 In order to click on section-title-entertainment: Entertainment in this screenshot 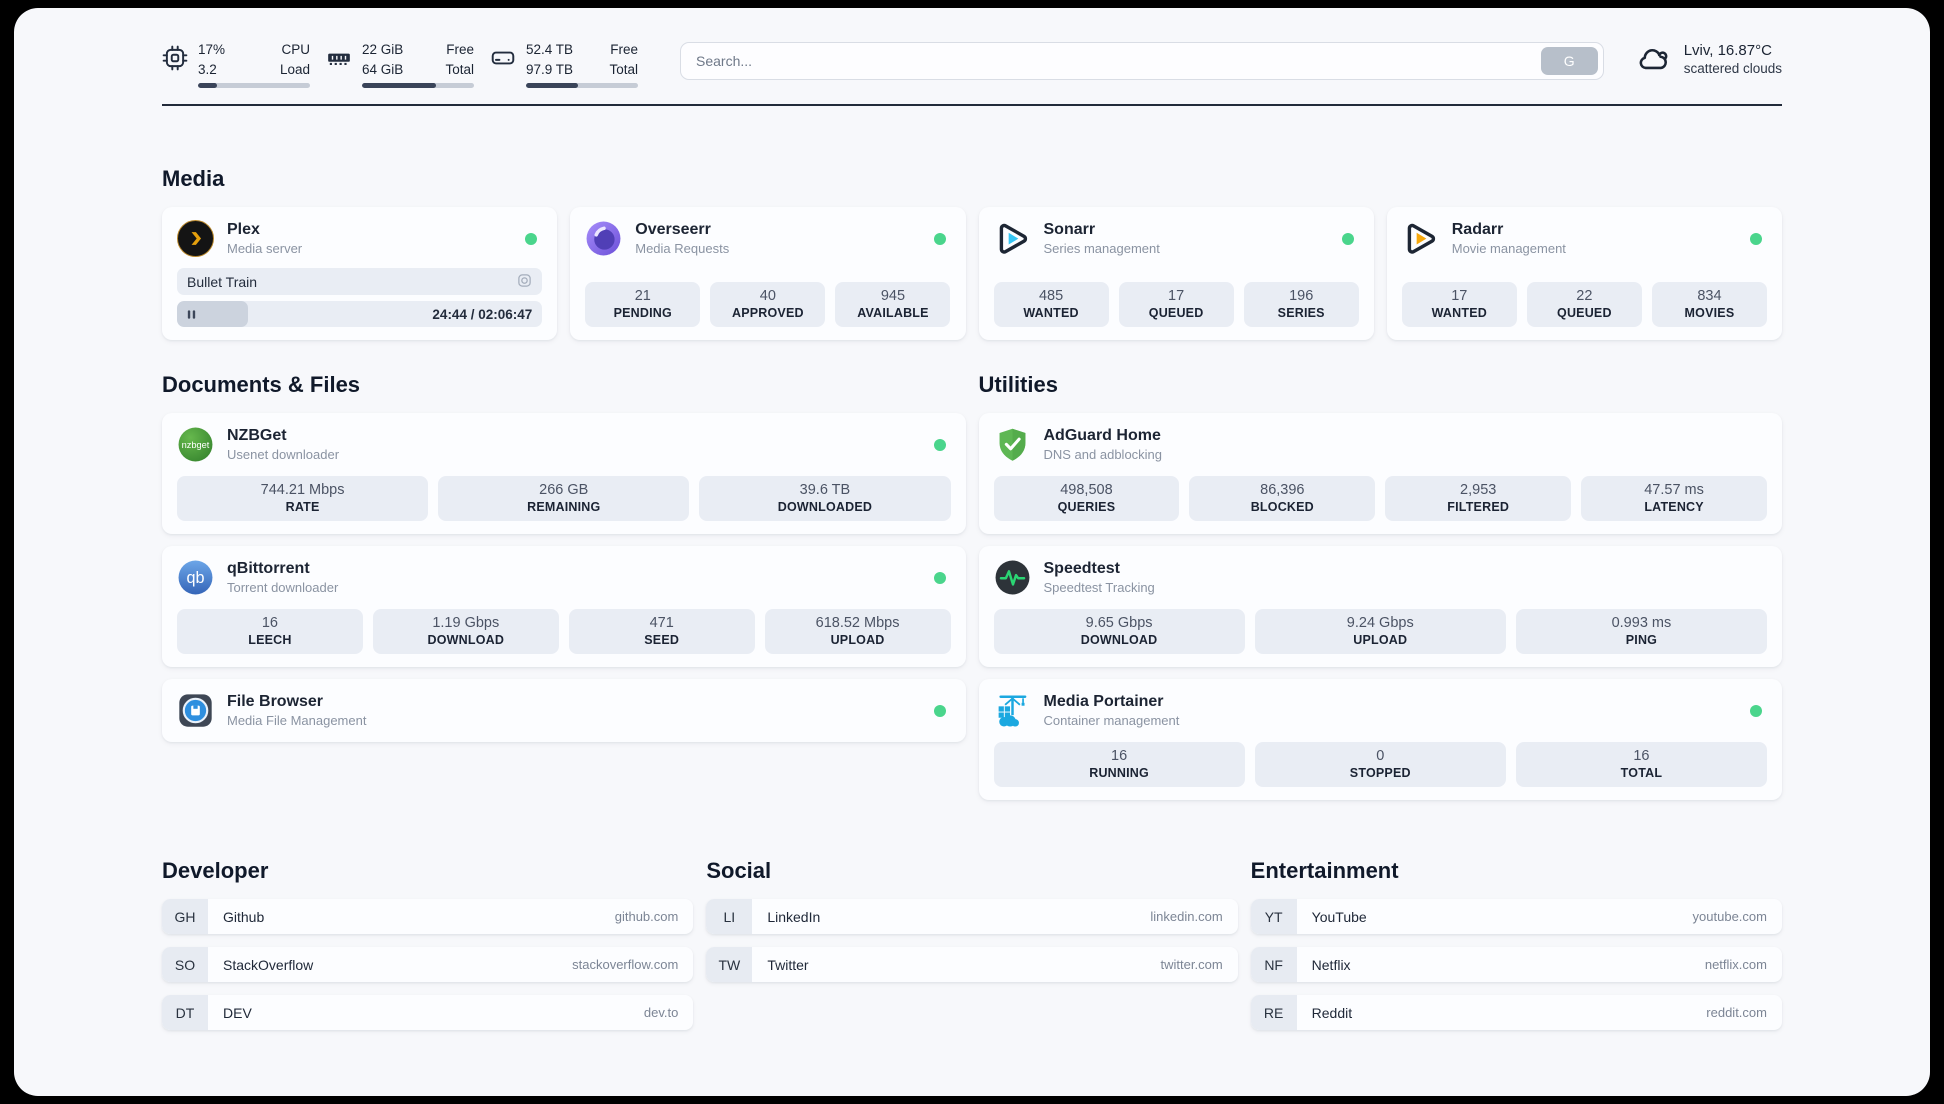, I will do `click(1324, 871)`.